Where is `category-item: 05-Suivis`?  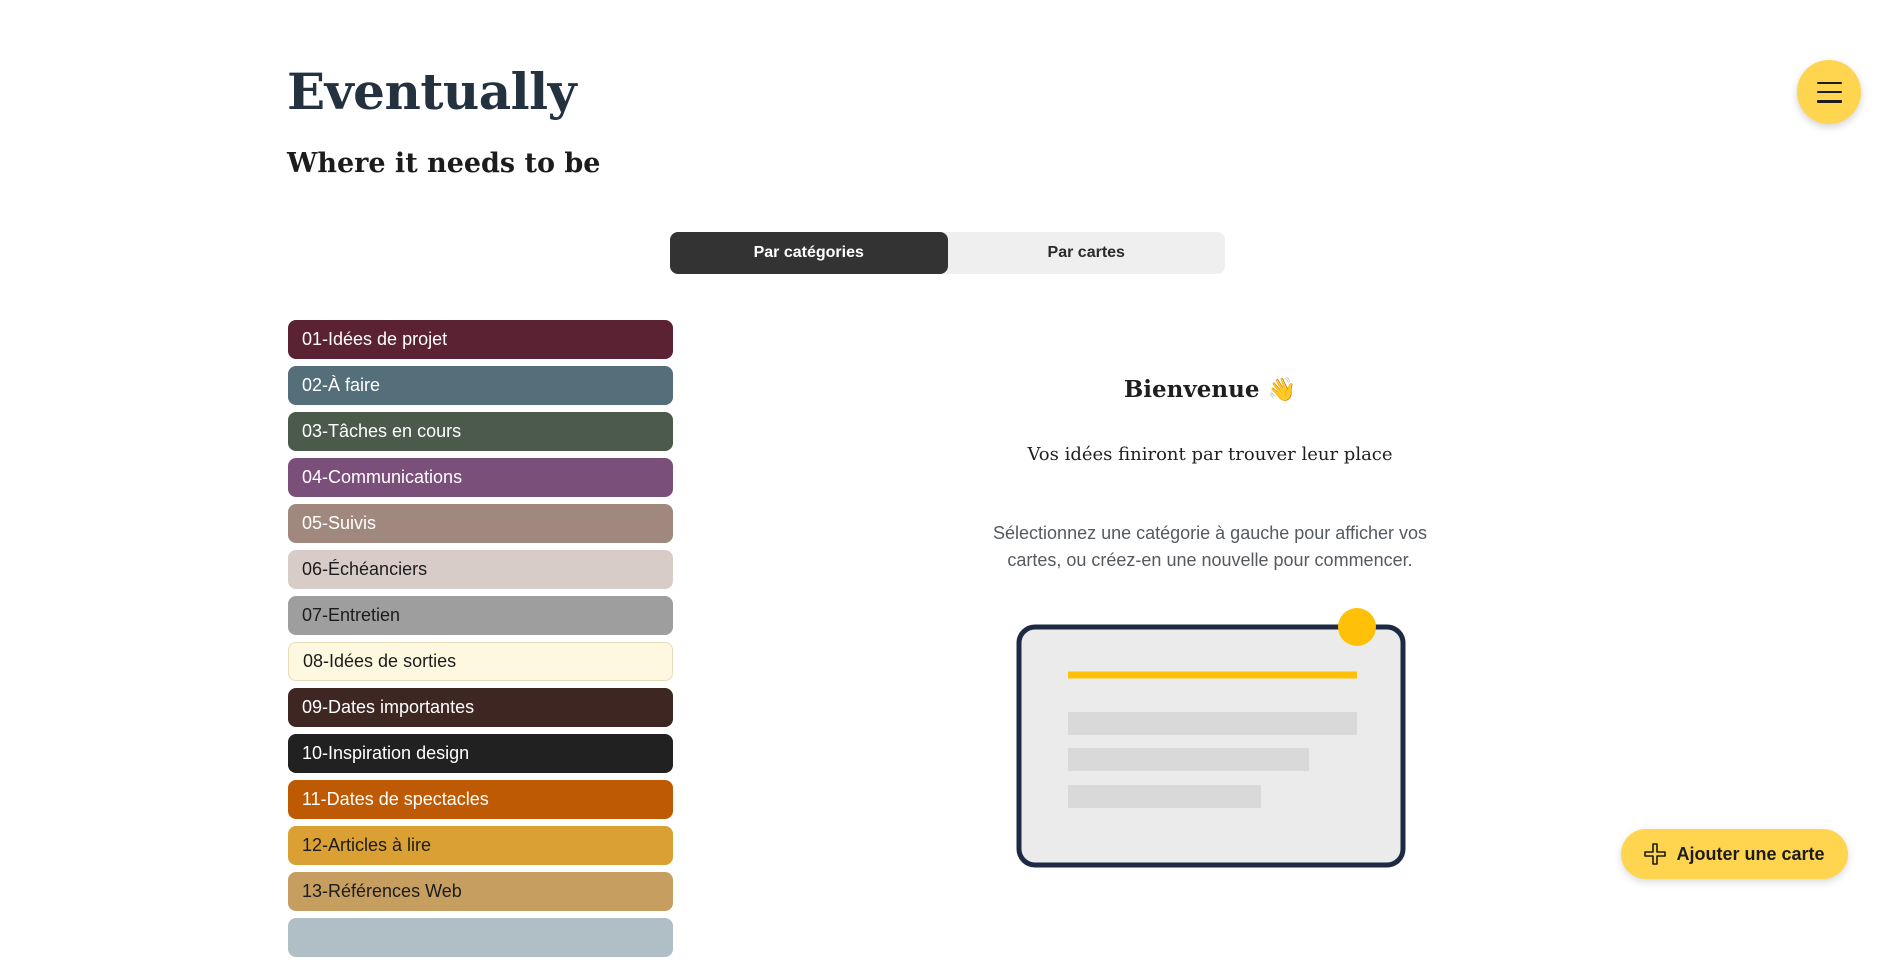 category-item: 05-Suivis is located at coordinates (480, 523).